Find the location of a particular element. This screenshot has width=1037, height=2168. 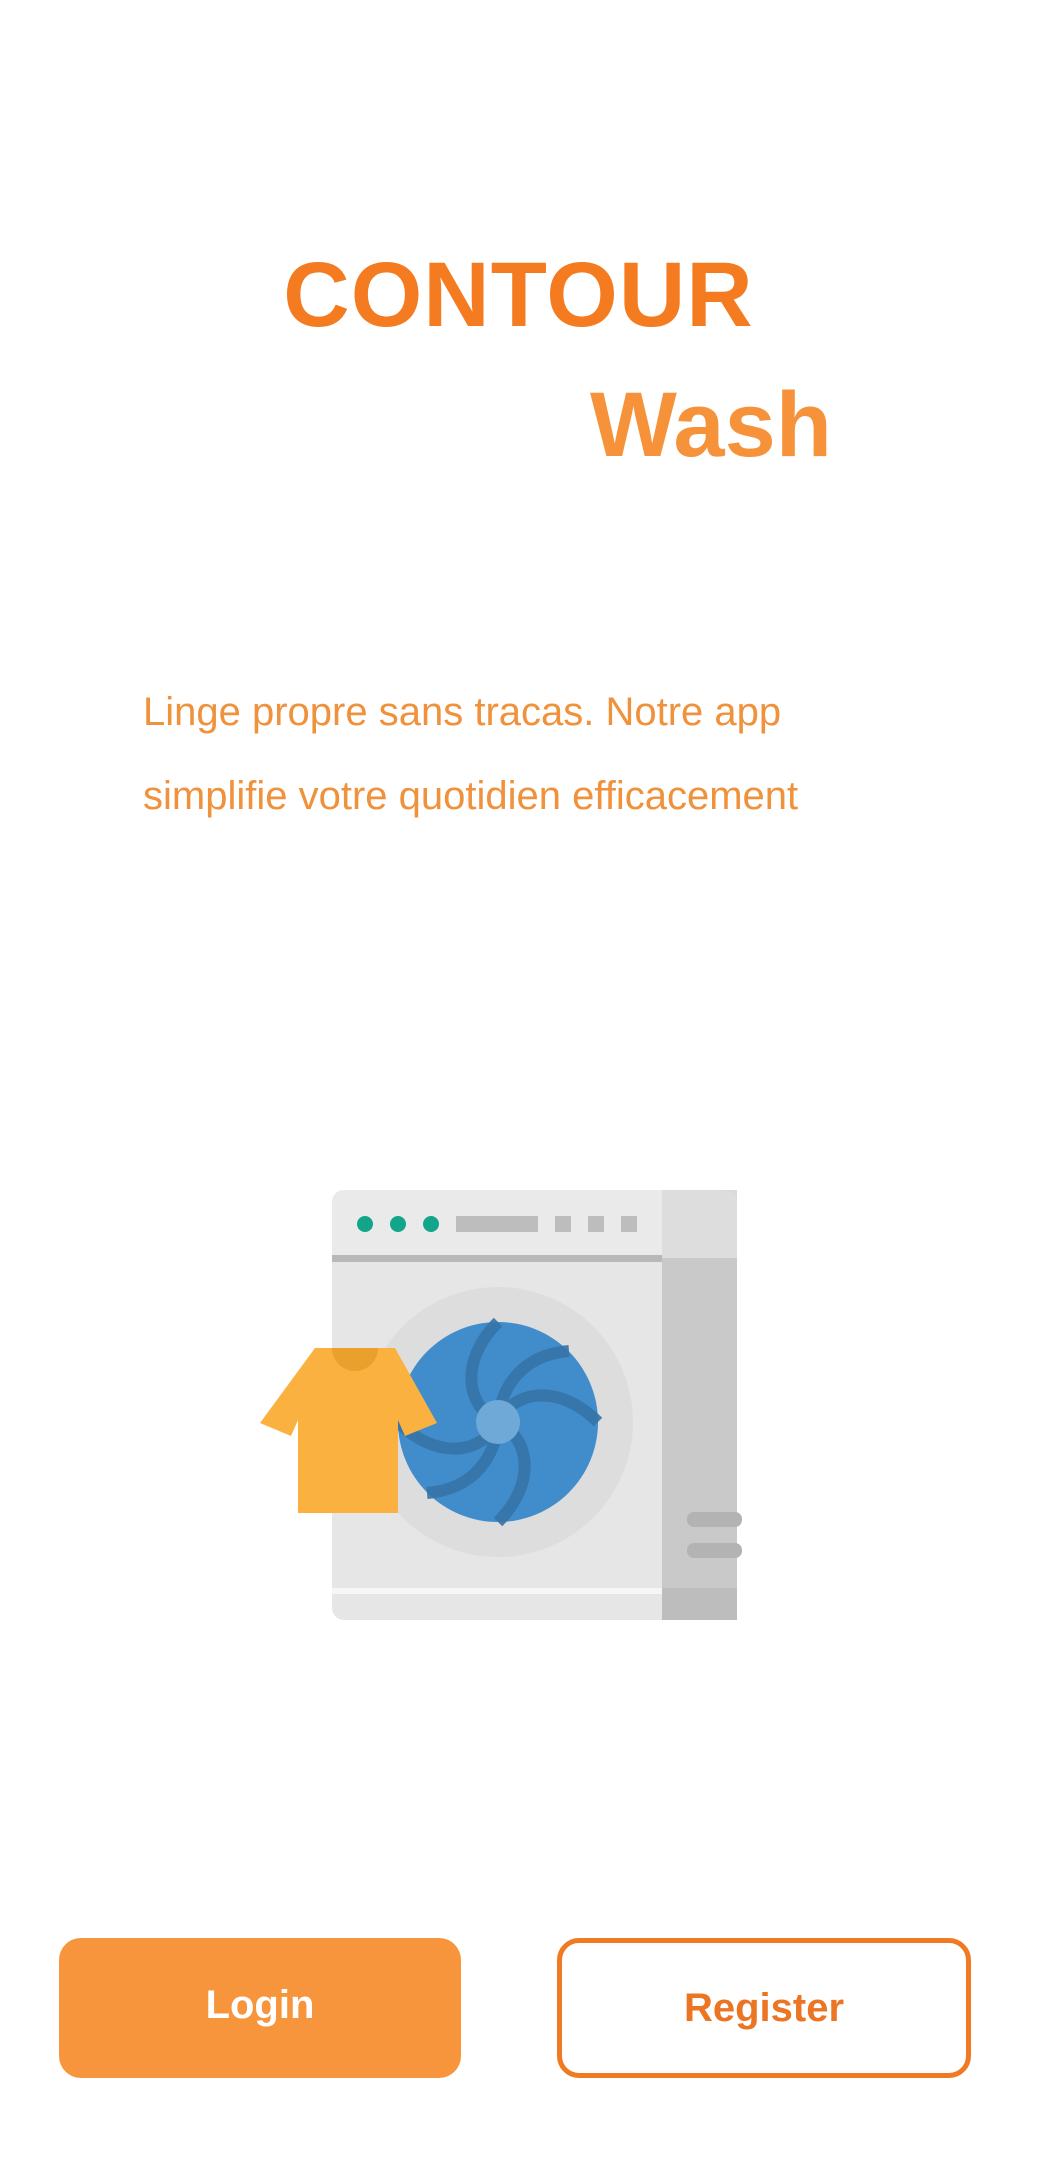

app-title: CONTOUR is located at coordinates (518, 295).